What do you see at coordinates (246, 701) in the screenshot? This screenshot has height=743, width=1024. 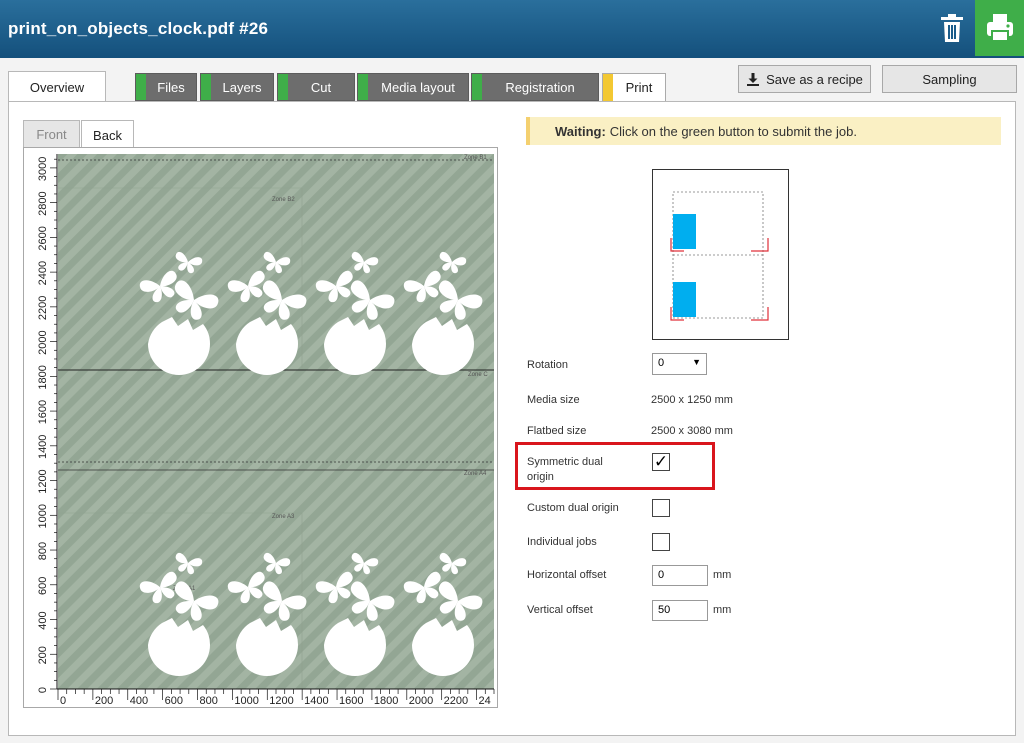 I see `x-tick-label: 1000` at bounding box center [246, 701].